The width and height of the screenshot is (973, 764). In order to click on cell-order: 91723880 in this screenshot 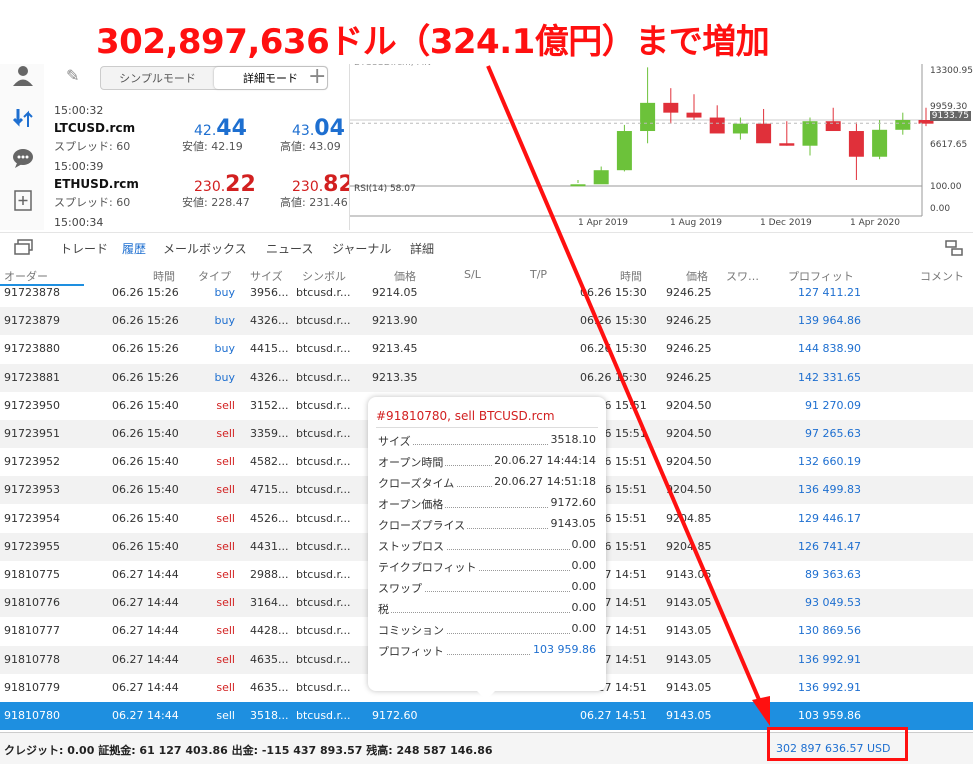, I will do `click(32, 349)`.